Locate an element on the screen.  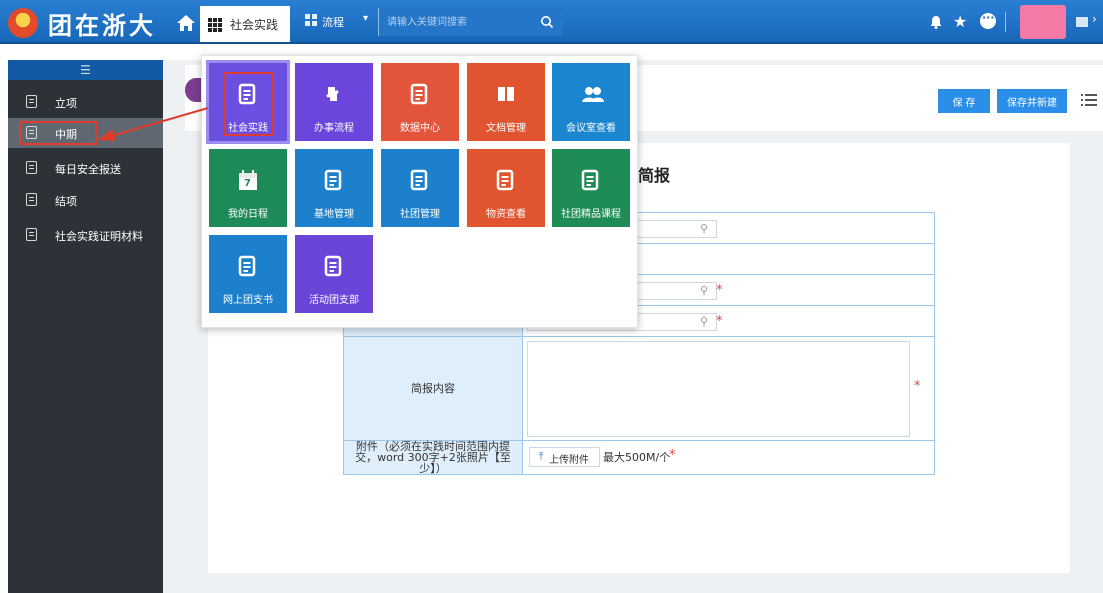
sidebar-item-label: 每日安全报送 is located at coordinates (88, 169).